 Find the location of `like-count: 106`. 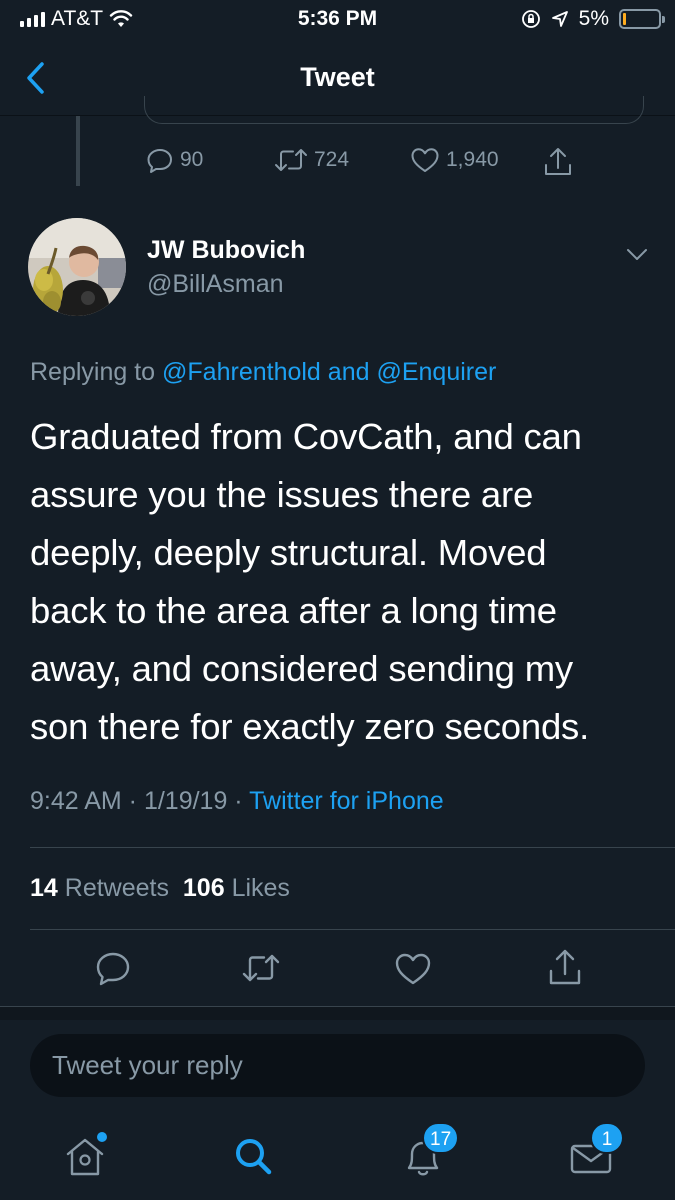

like-count: 106 is located at coordinates (203, 888).